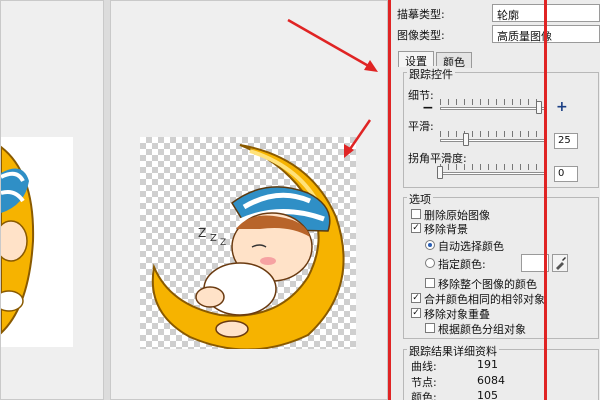 Image resolution: width=600 pixels, height=400 pixels. Describe the element at coordinates (482, 329) in the screenshot. I see `group-by-color-label: 根据颜色分组对象` at that location.